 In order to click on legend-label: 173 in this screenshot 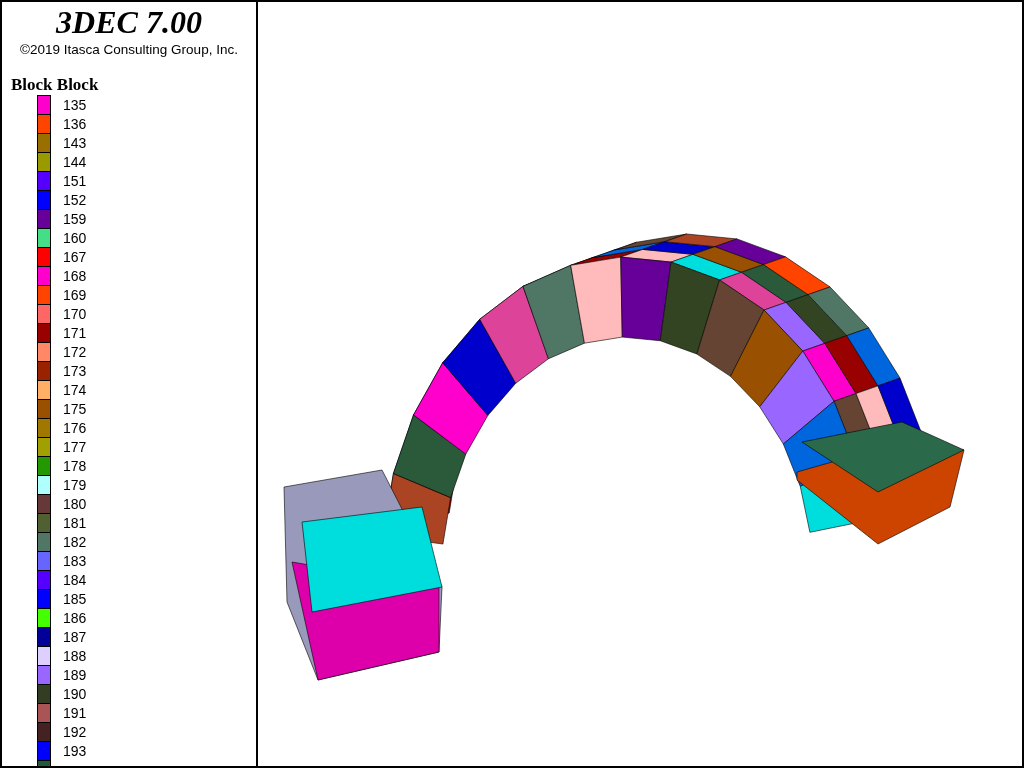, I will do `click(75, 370)`.